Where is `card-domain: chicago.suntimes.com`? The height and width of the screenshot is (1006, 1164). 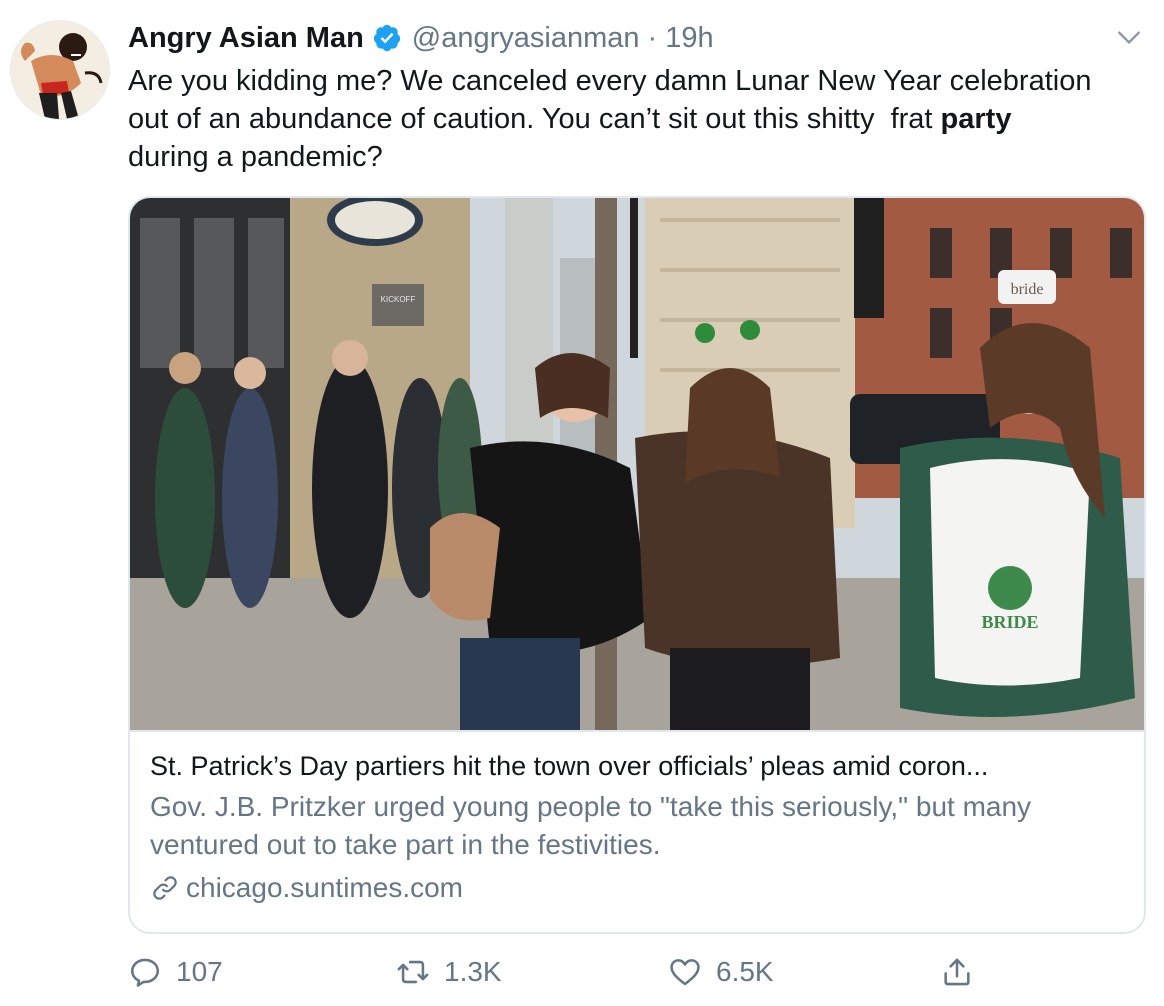 card-domain: chicago.suntimes.com is located at coordinates (637, 888).